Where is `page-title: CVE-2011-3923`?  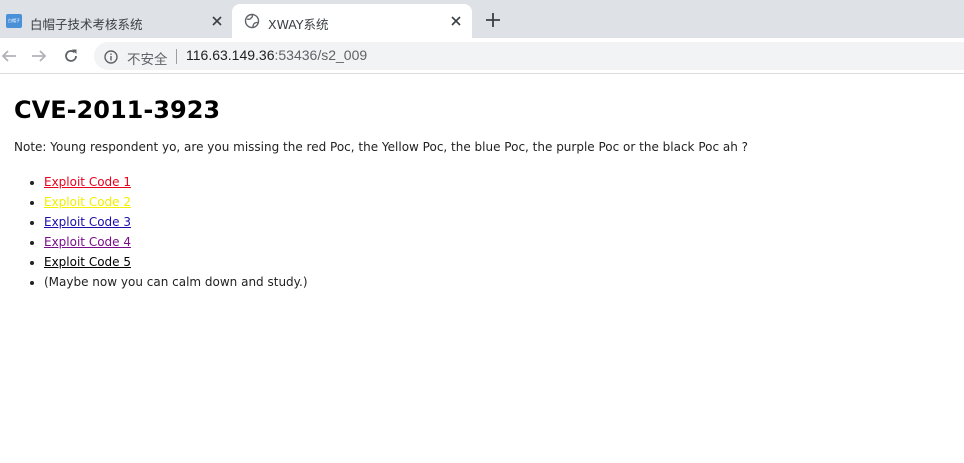
page-title: CVE-2011-3923 is located at coordinates (117, 110).